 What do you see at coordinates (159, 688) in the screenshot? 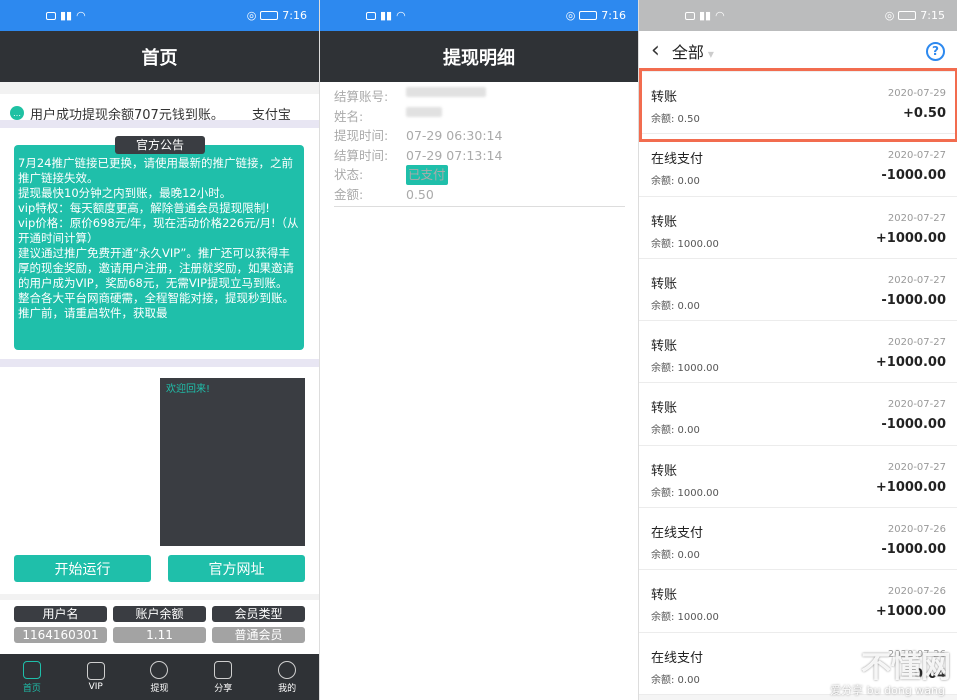
I see `tab-label: 提现` at bounding box center [159, 688].